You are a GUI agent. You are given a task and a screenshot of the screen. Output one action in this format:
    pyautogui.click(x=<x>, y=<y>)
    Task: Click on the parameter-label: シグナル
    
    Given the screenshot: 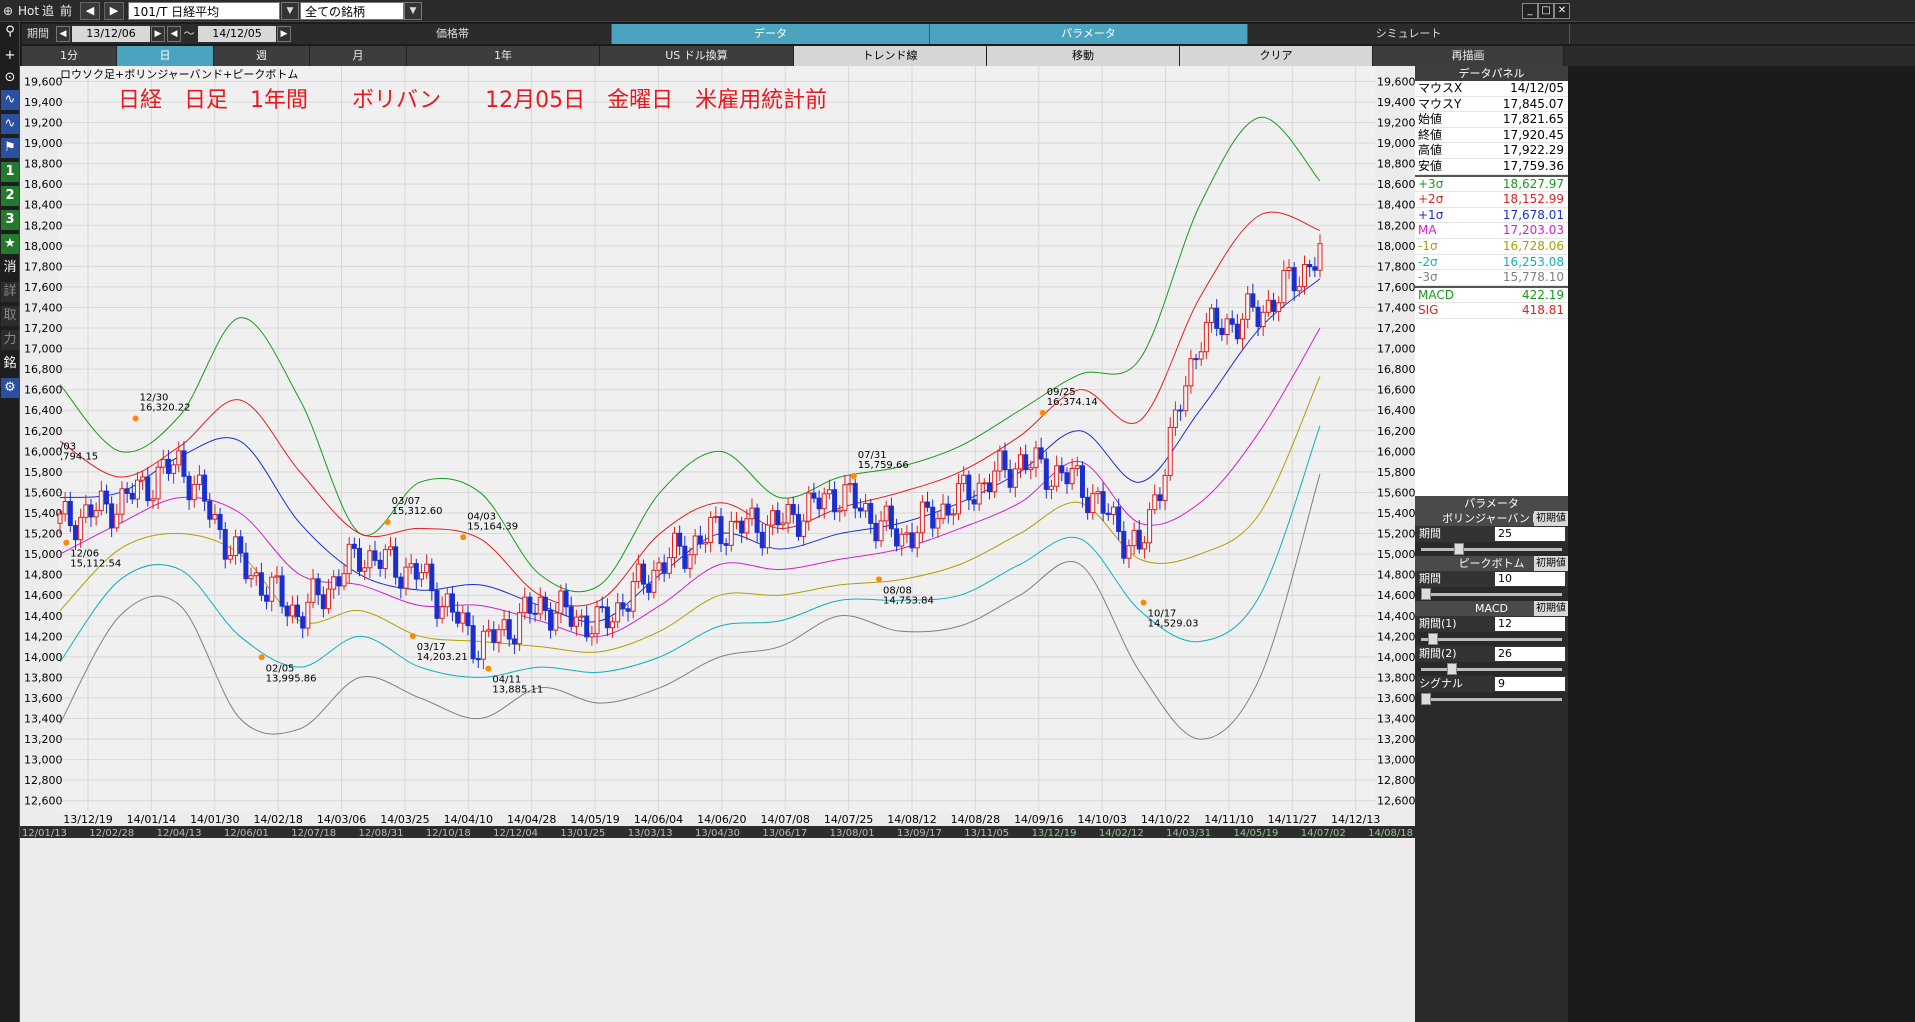 What is the action you would take?
    pyautogui.click(x=1441, y=683)
    